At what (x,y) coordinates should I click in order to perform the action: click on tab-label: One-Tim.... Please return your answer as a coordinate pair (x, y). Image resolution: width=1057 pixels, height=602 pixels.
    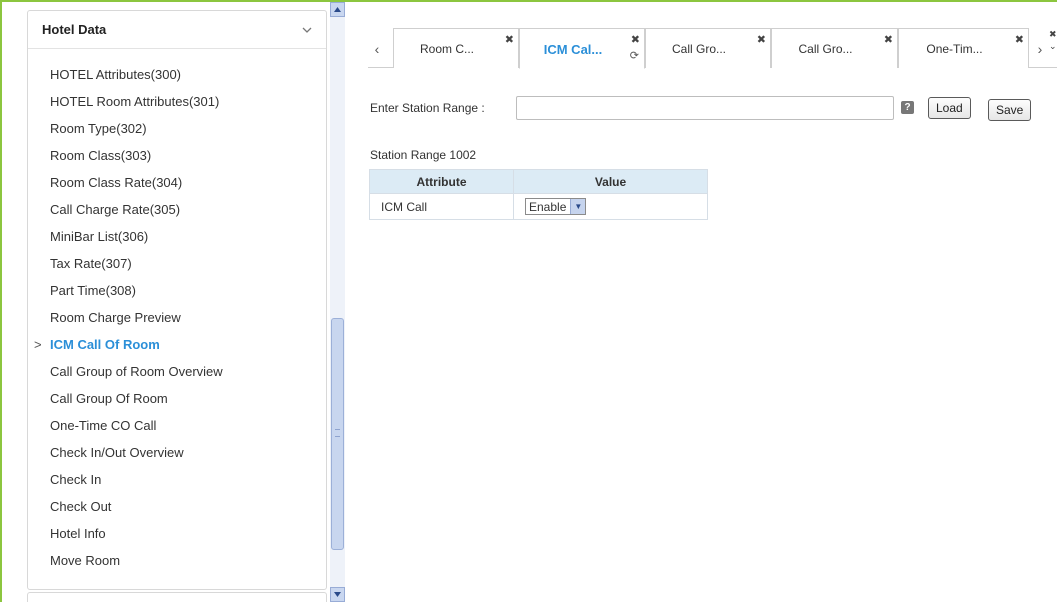
    Looking at the image, I should click on (954, 49).